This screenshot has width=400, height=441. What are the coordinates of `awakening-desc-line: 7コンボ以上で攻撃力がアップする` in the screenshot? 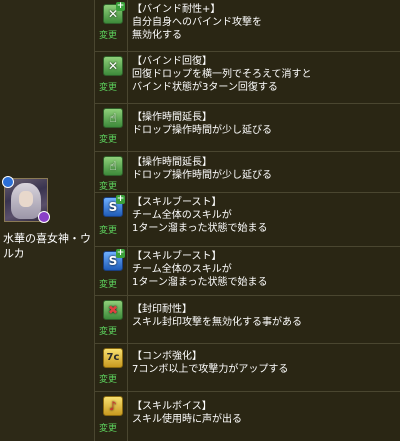 It's located at (210, 369).